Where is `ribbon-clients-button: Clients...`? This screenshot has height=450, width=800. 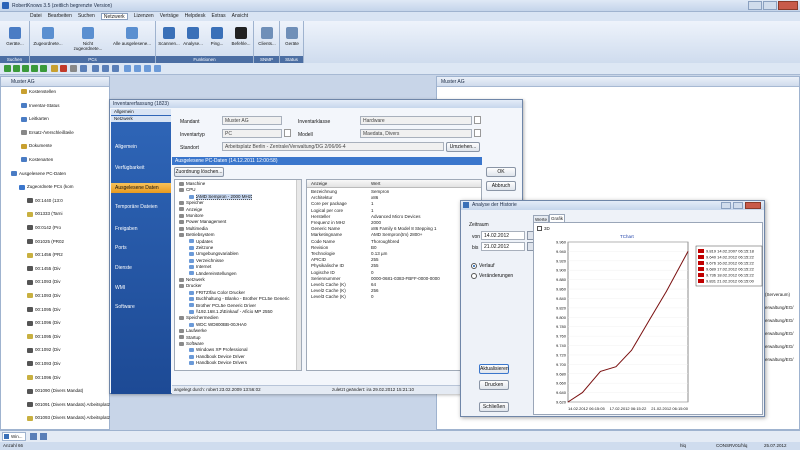 ribbon-clients-button: Clients... is located at coordinates (267, 36).